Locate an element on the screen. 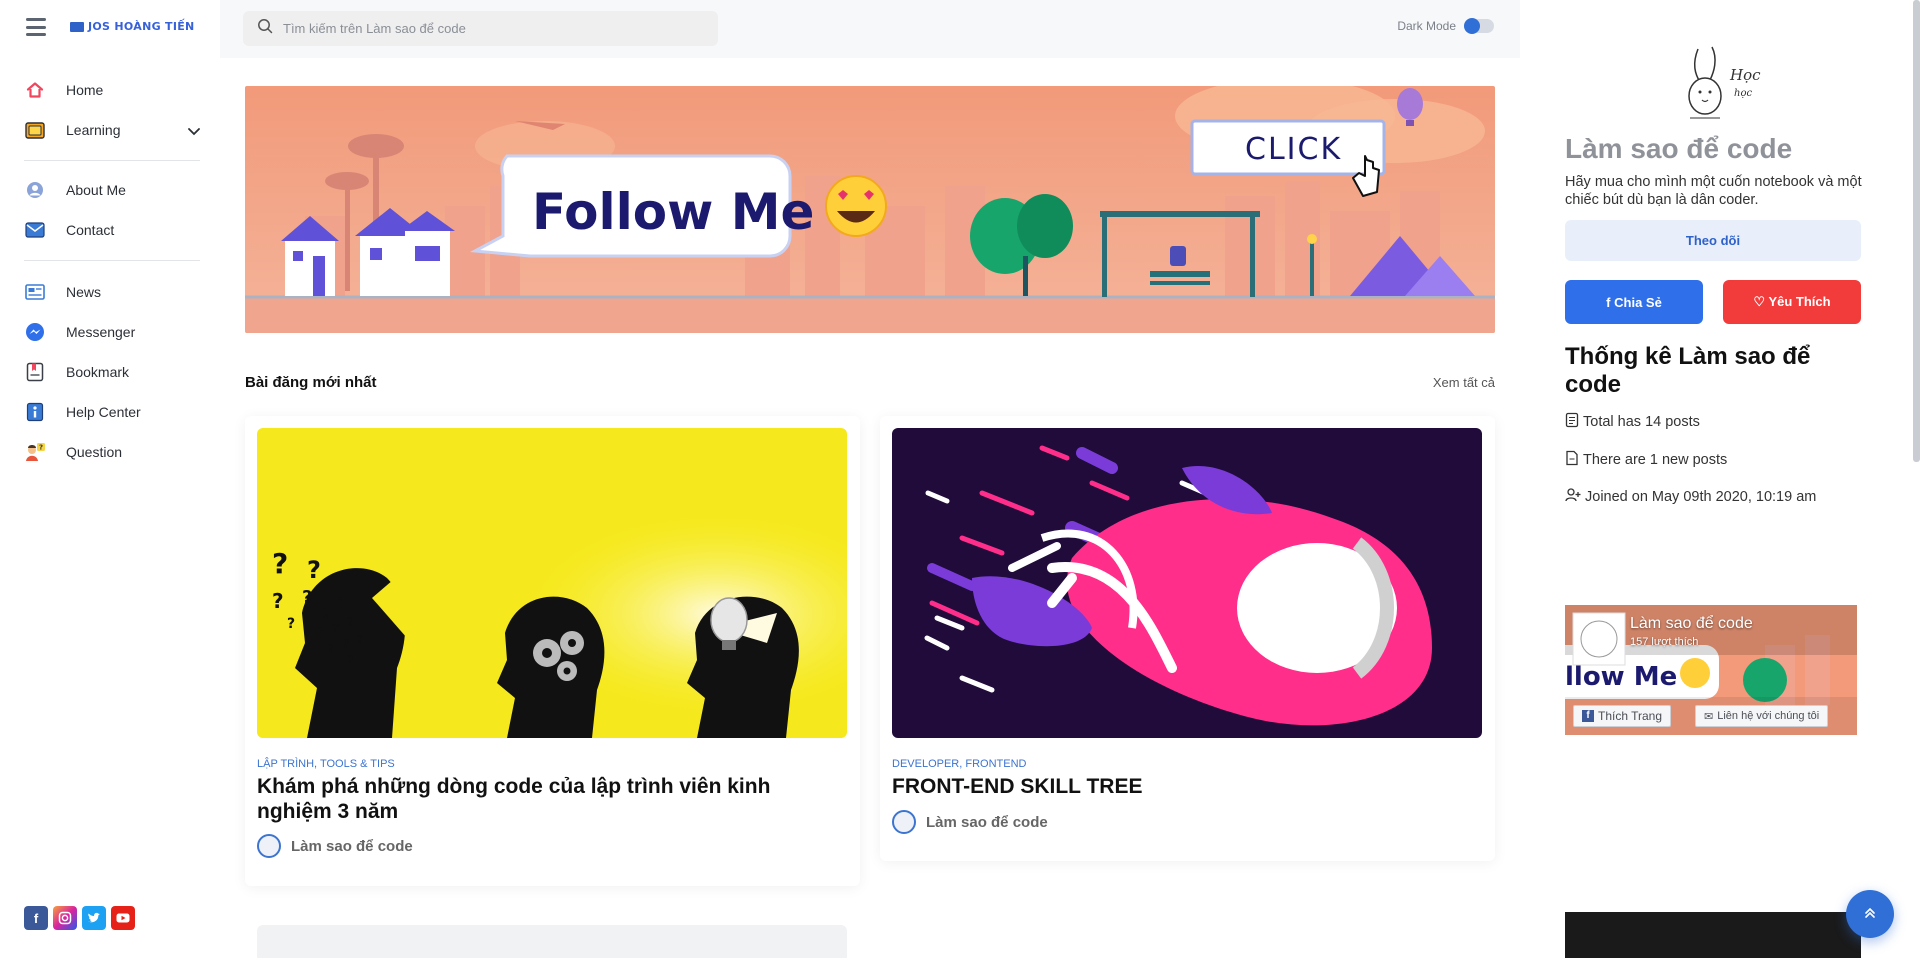 Image resolution: width=1920 pixels, height=958 pixels. sidebar-item-label: Bookmark is located at coordinates (98, 372).